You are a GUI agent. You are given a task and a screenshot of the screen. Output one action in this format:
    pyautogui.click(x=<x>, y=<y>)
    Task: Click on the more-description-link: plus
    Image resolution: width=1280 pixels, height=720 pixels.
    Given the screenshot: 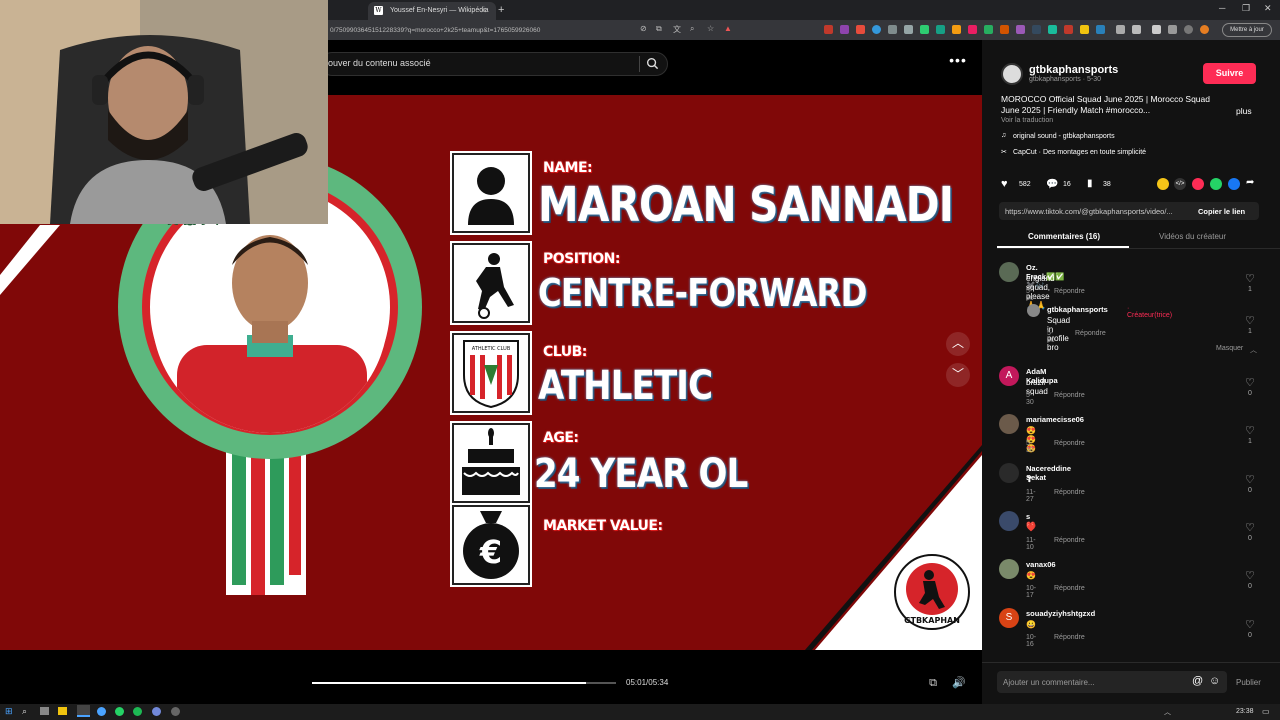 What is the action you would take?
    pyautogui.click(x=1244, y=111)
    